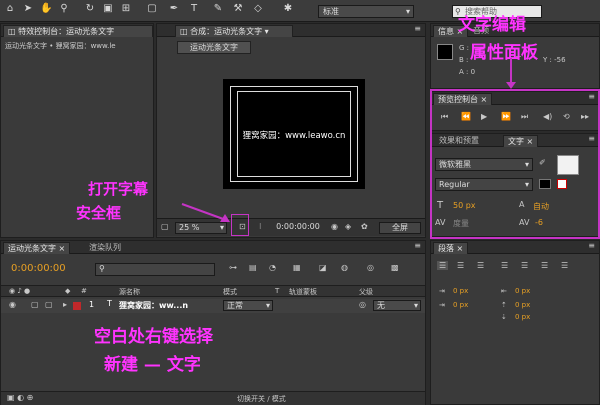 This screenshot has width=600, height=405. What do you see at coordinates (504, 53) in the screenshot?
I see `annotation-text-edit-2: 属性面板` at bounding box center [504, 53].